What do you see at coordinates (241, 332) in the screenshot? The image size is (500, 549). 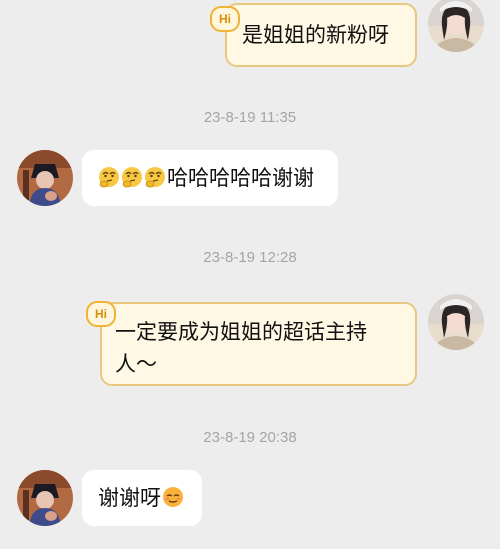 I see `message-text-line: 一定要成为姐姐的超话主持` at bounding box center [241, 332].